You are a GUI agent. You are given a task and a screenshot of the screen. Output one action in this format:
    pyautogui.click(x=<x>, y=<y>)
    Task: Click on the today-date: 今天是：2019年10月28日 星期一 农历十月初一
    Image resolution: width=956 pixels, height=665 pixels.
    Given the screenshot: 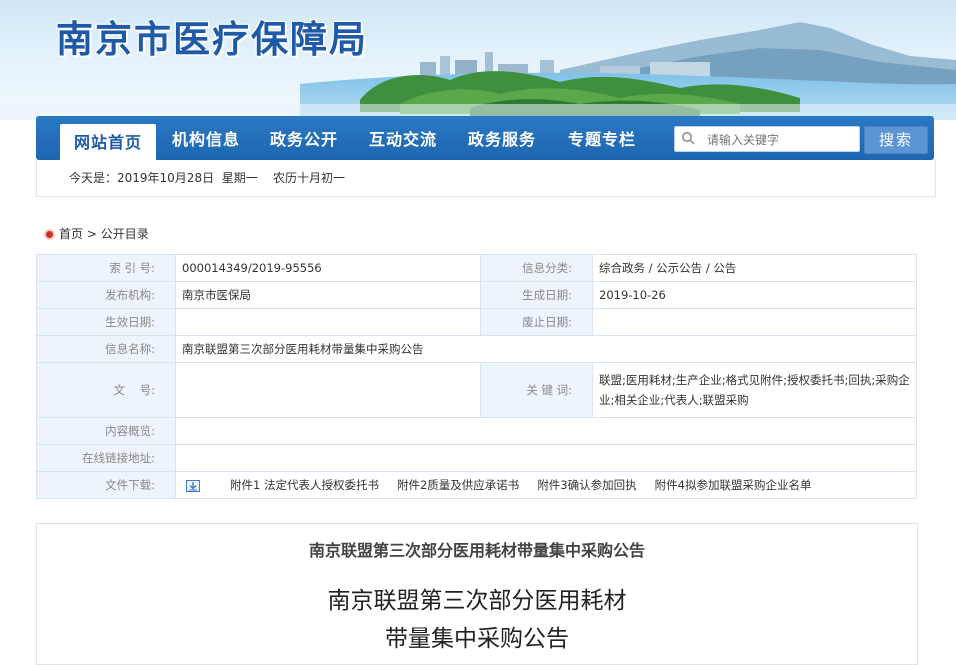 What is the action you would take?
    pyautogui.click(x=207, y=178)
    